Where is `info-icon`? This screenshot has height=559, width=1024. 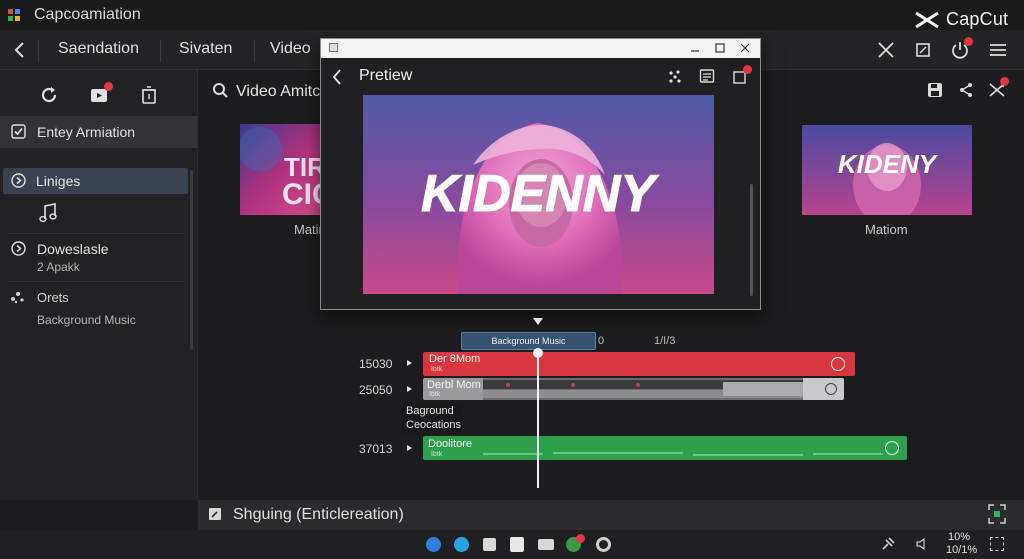
info-icon is located at coordinates (18, 180).